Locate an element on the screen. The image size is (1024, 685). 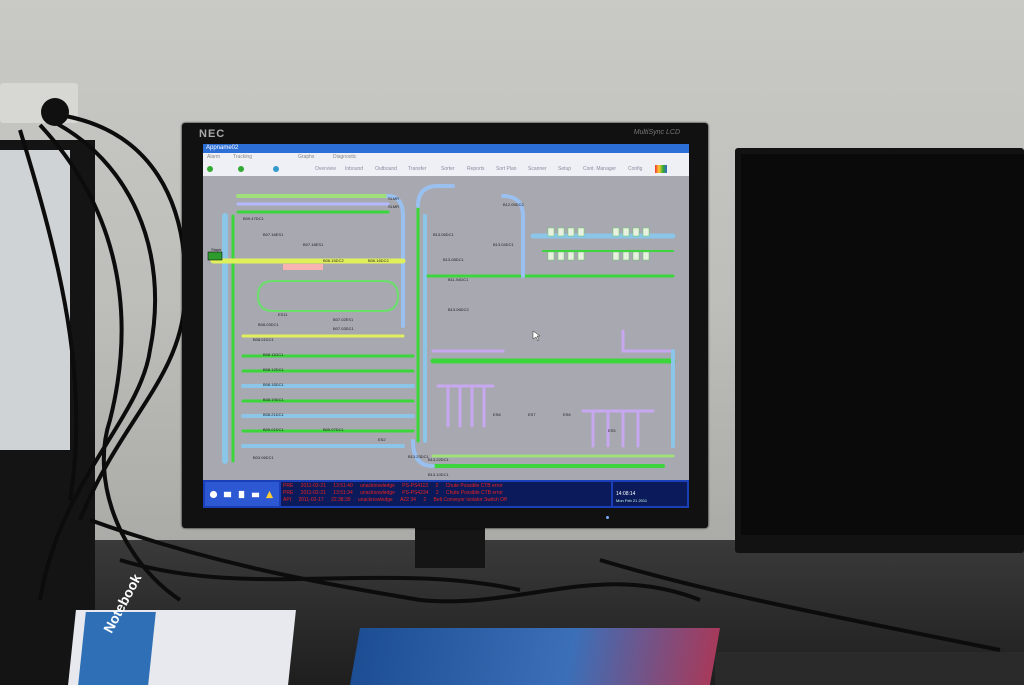
svg-text: B13.23DC1 is located at coordinates (418, 456).